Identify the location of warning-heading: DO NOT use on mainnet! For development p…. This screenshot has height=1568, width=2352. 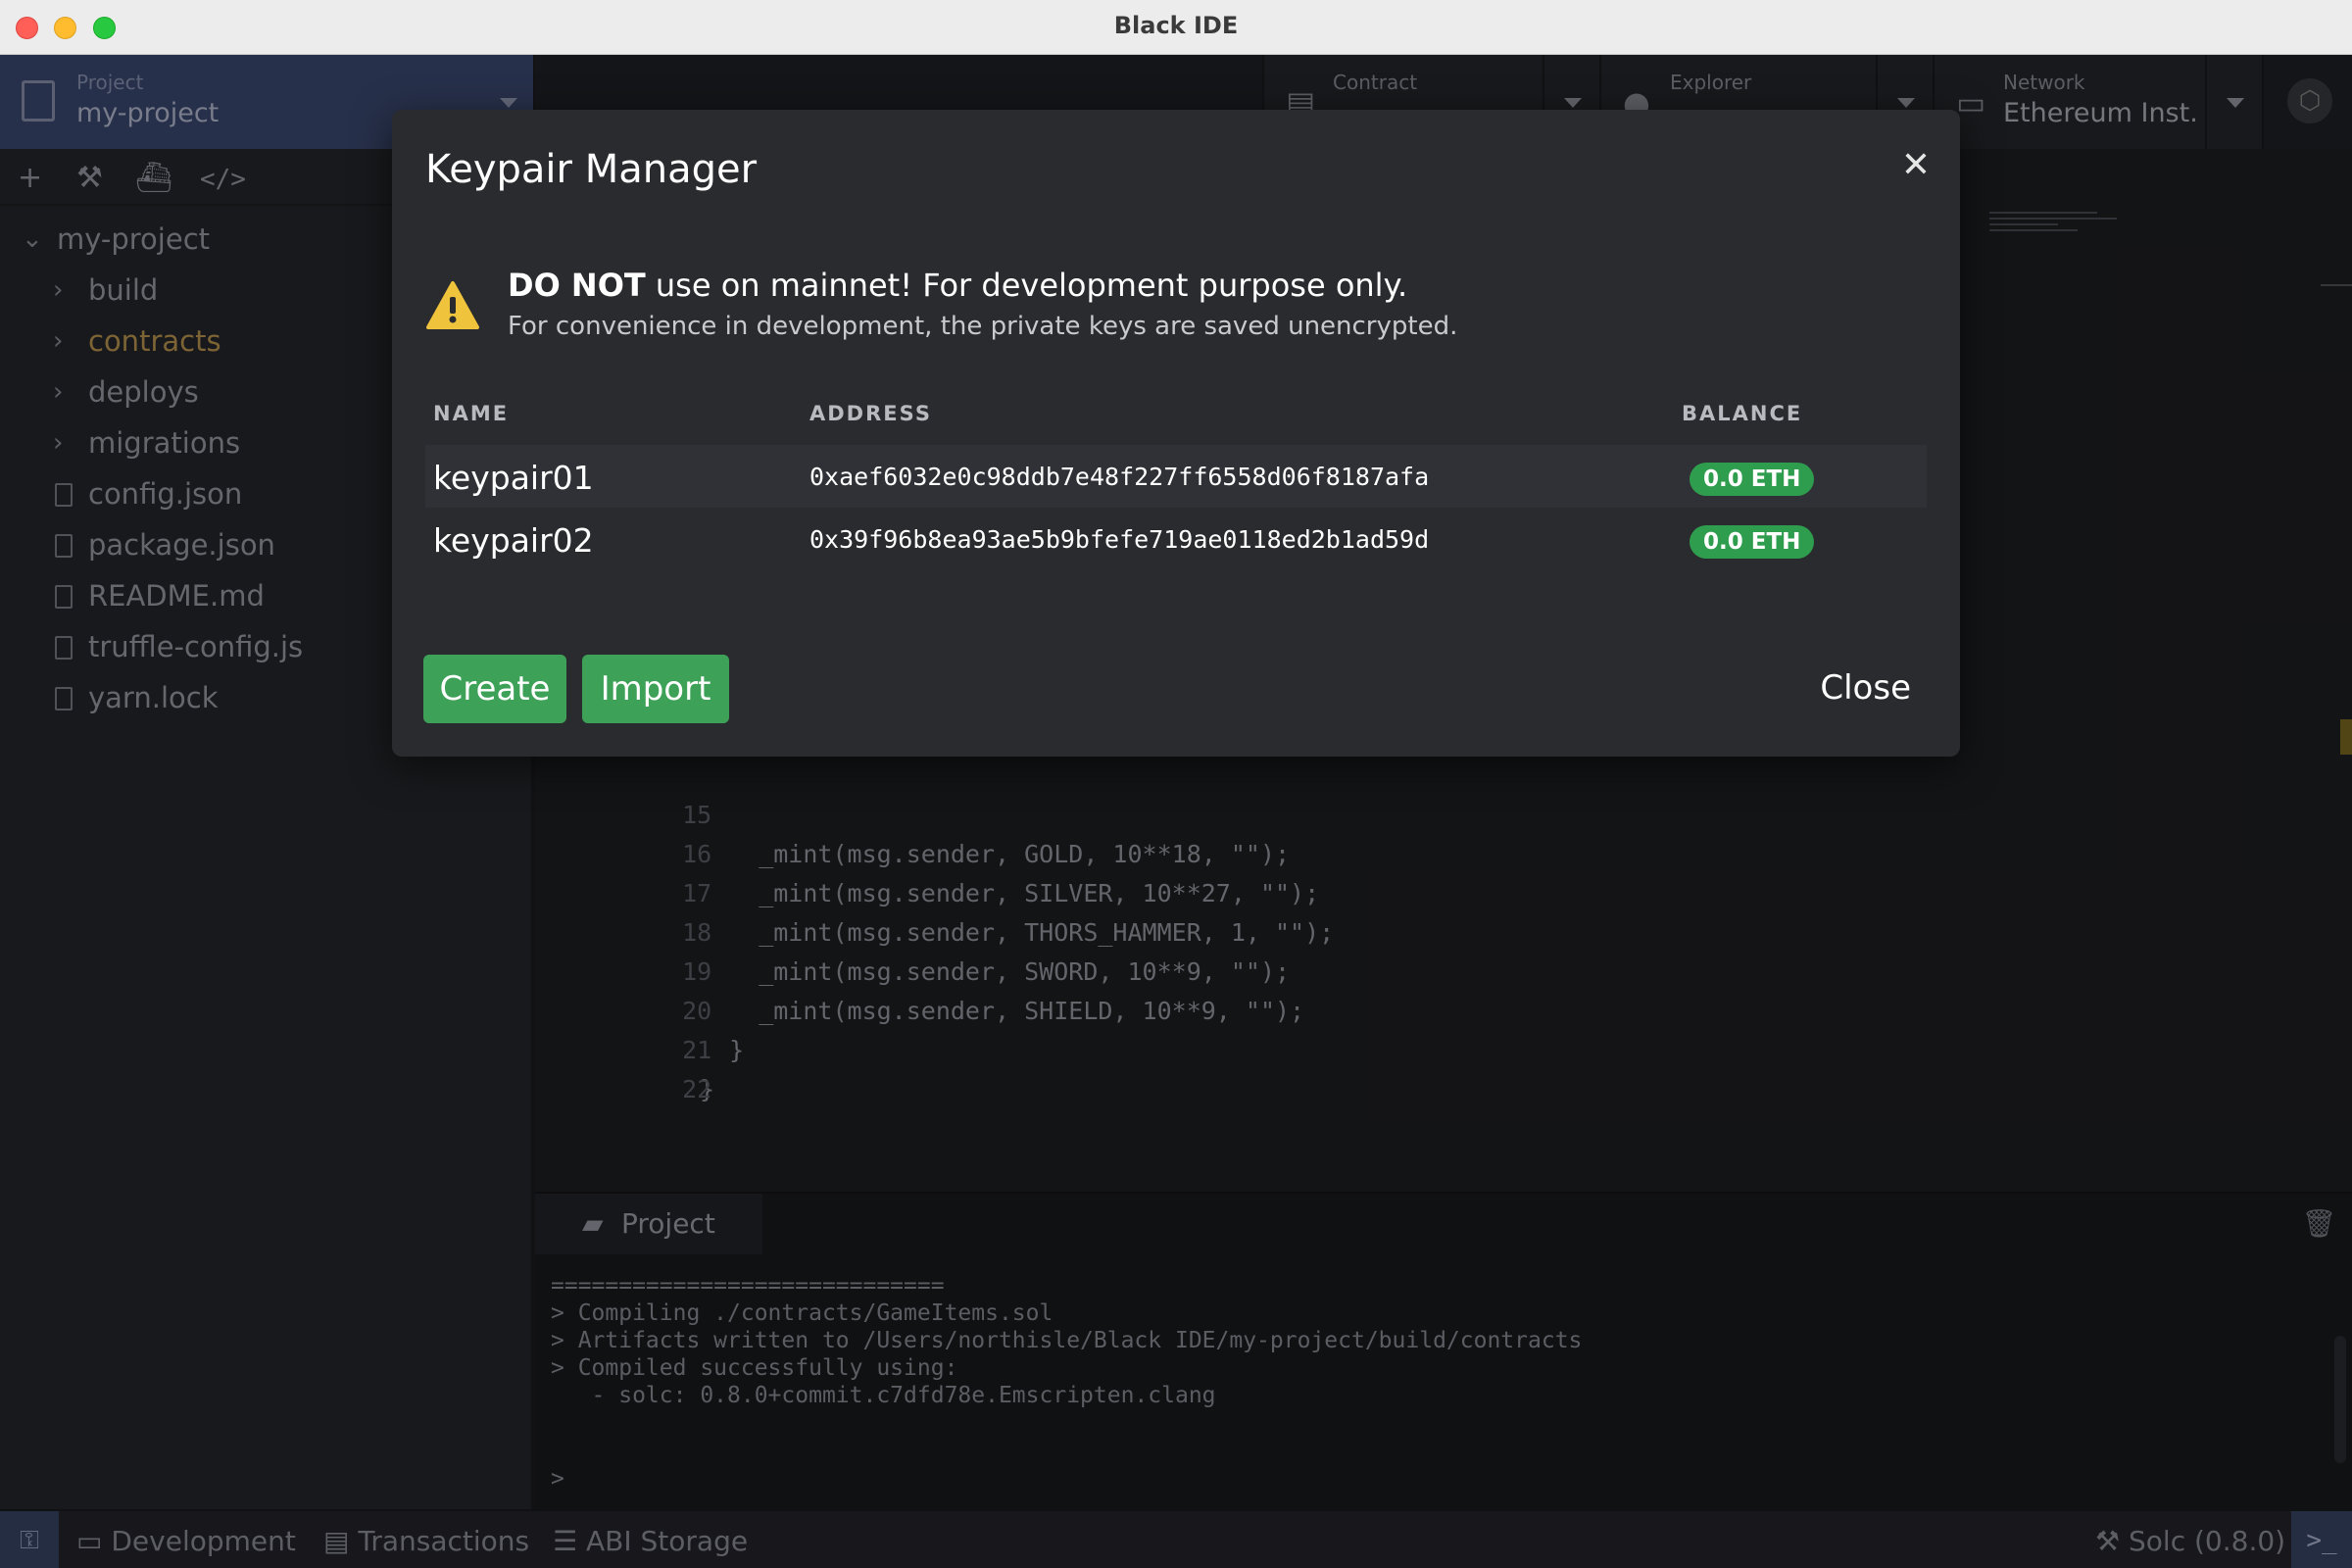
(958, 285).